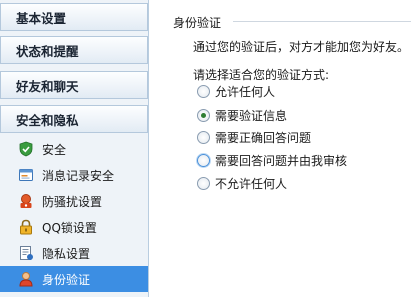  What do you see at coordinates (261, 75) in the screenshot?
I see `verification-prompt: 请选择适合您的验证方式:` at bounding box center [261, 75].